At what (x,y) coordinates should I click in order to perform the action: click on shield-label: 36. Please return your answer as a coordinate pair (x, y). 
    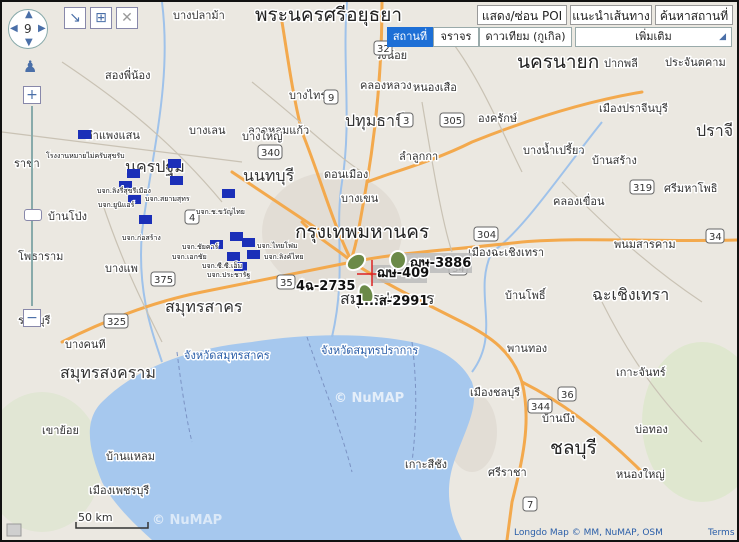
    Looking at the image, I should click on (567, 395).